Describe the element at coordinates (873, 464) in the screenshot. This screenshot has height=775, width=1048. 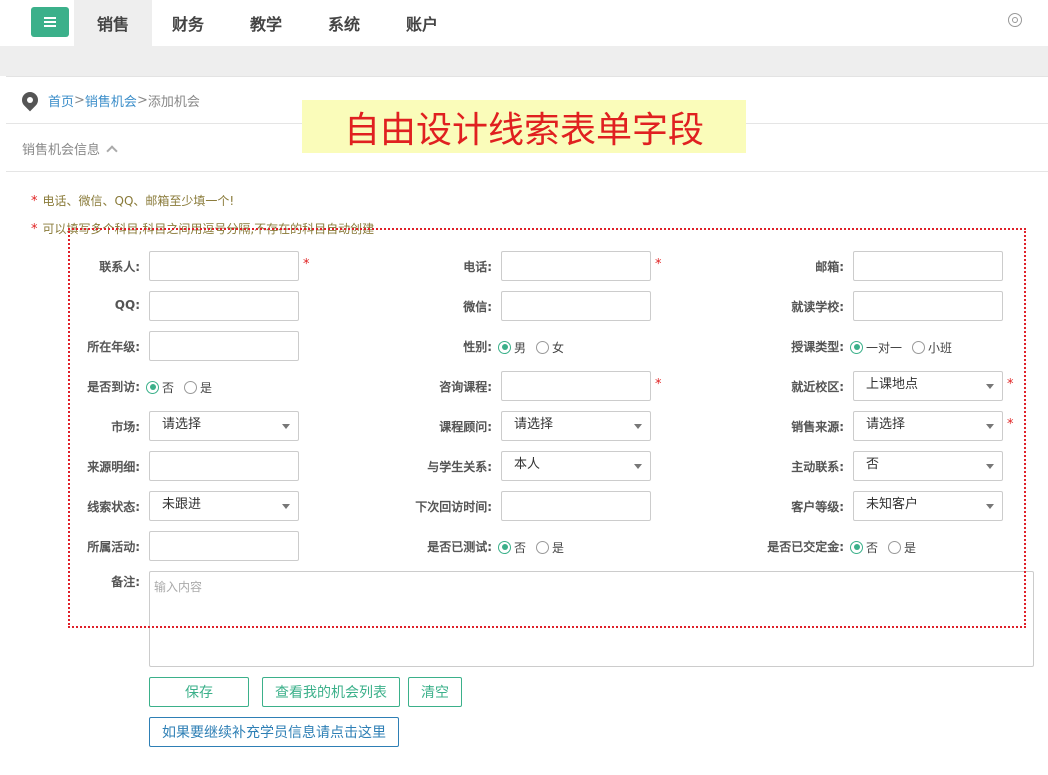
I see `select-value: 否` at that location.